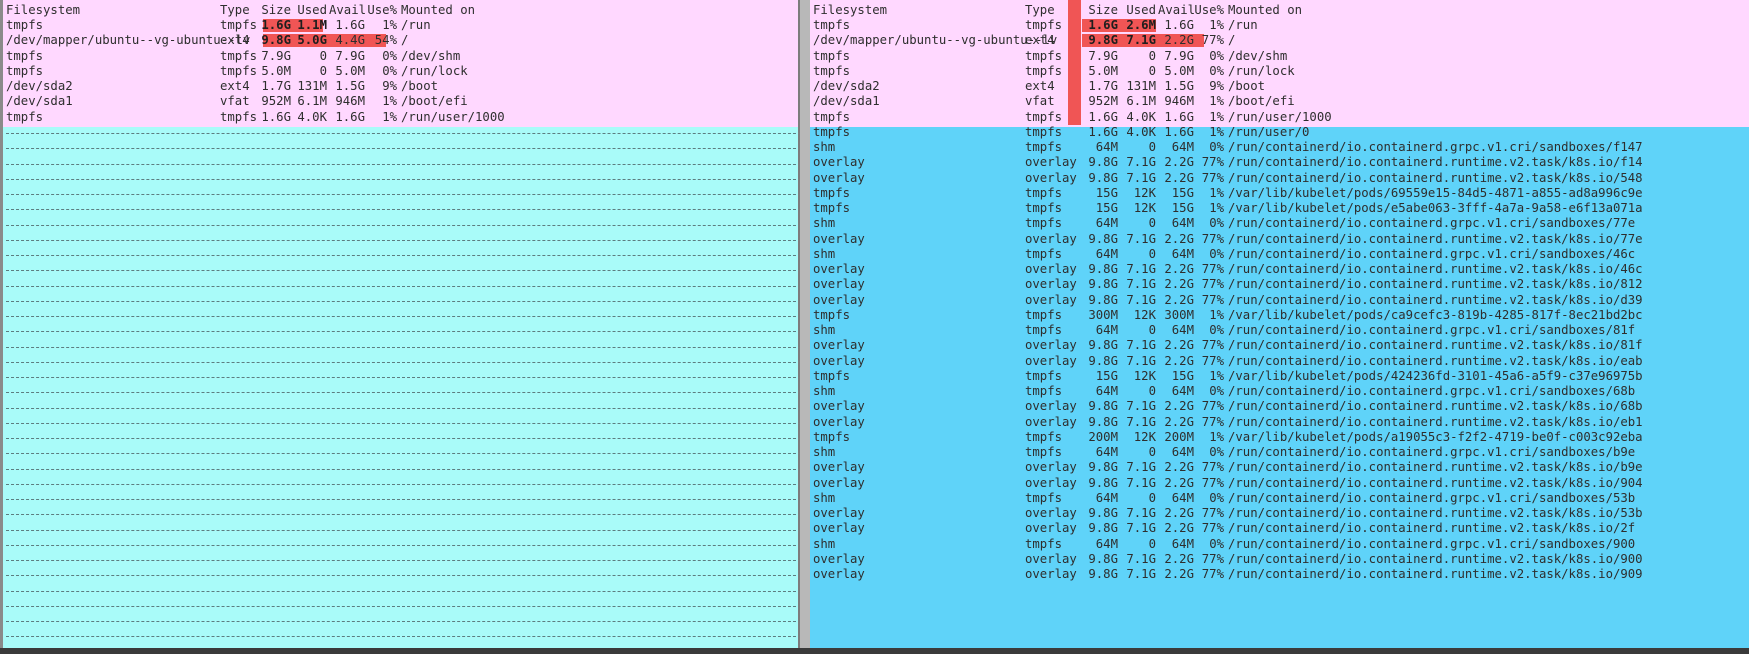  Describe the element at coordinates (39, 101) in the screenshot. I see `filesystem-cell: /dev/sda1` at that location.